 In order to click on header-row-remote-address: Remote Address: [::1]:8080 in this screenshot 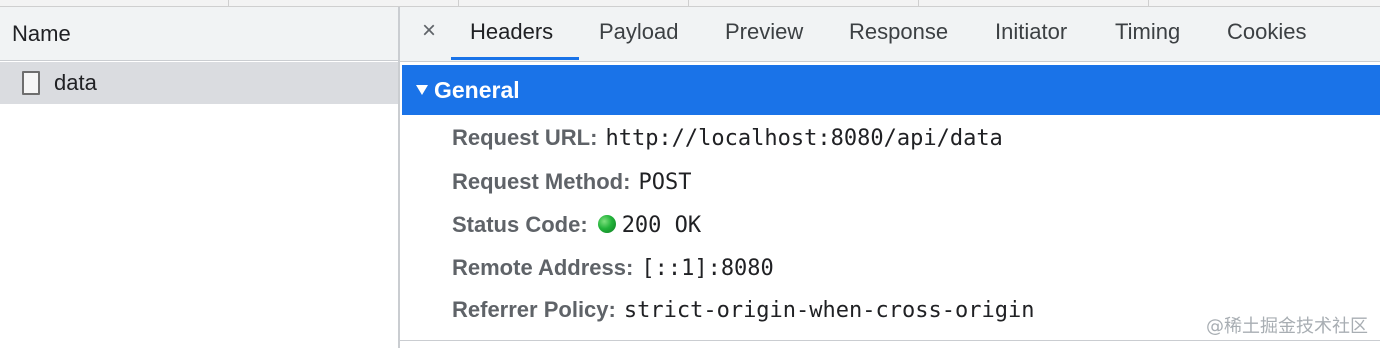, I will do `click(613, 270)`.